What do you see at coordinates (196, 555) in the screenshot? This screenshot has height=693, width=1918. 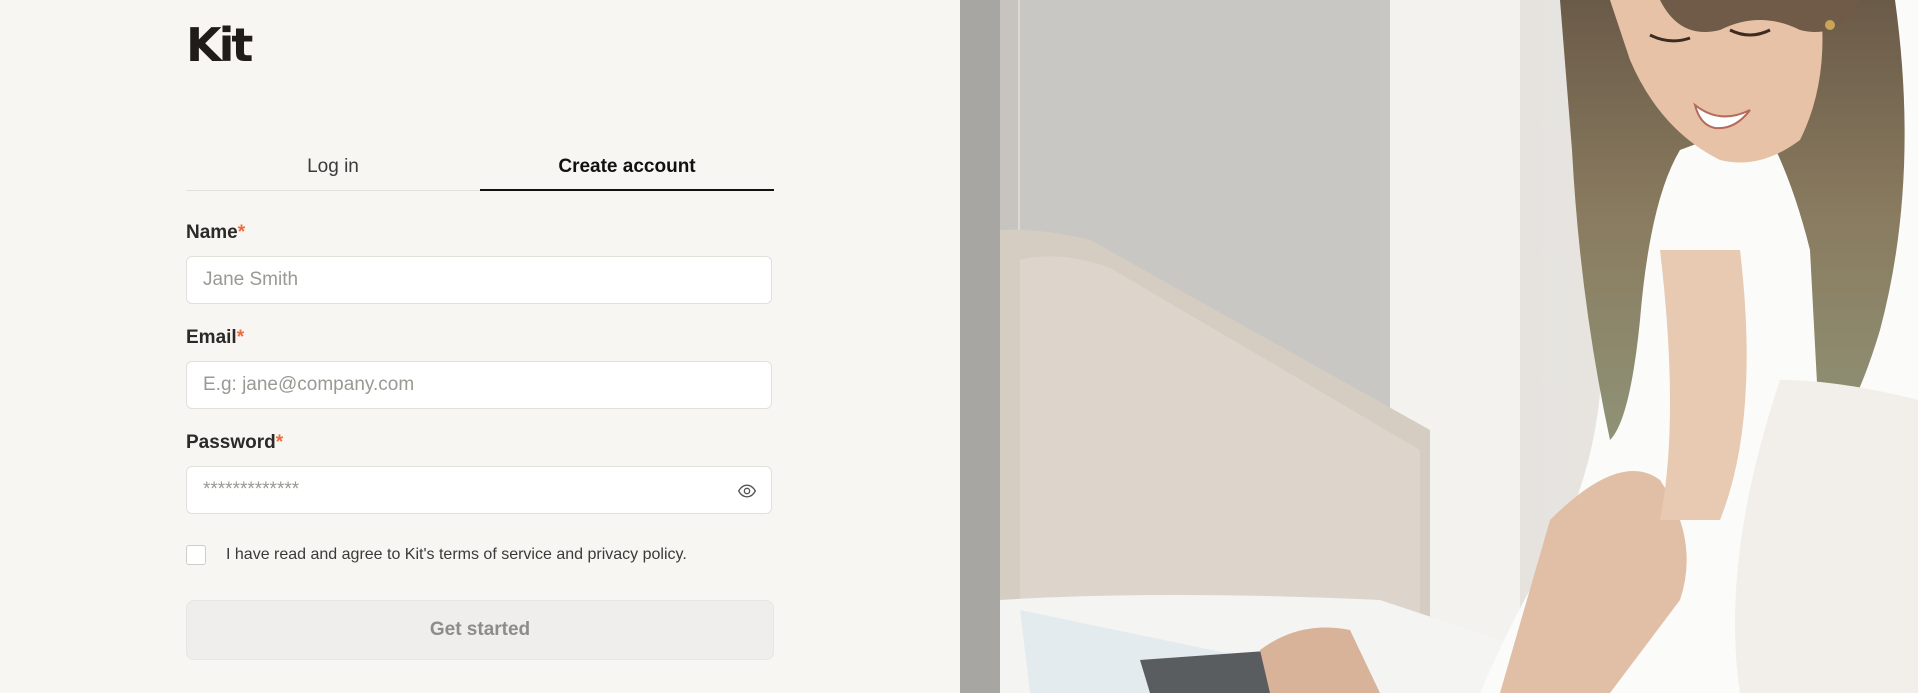 I see `terms-checkbox` at bounding box center [196, 555].